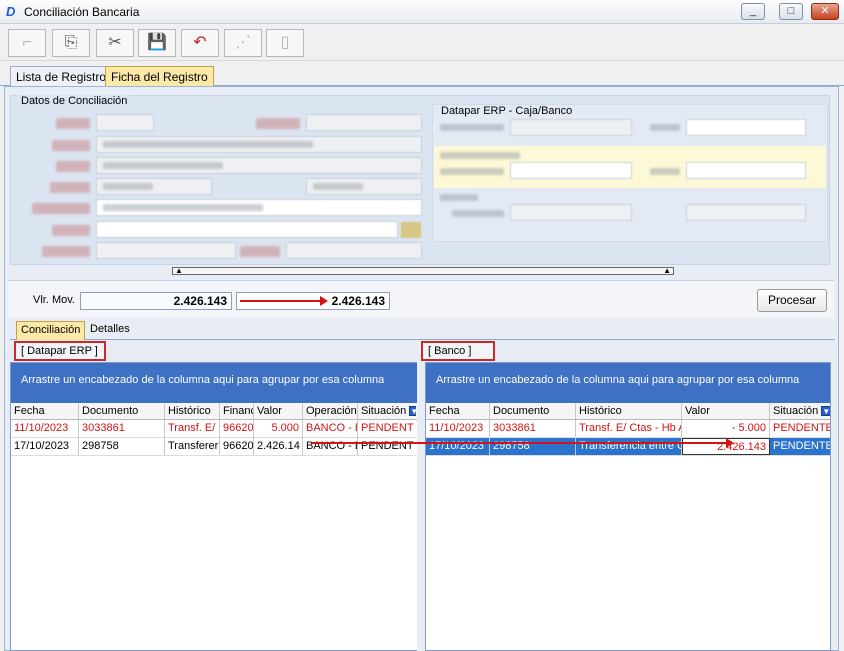 The height and width of the screenshot is (651, 844). I want to click on tab-conciliacion: Conciliación, so click(51, 330).